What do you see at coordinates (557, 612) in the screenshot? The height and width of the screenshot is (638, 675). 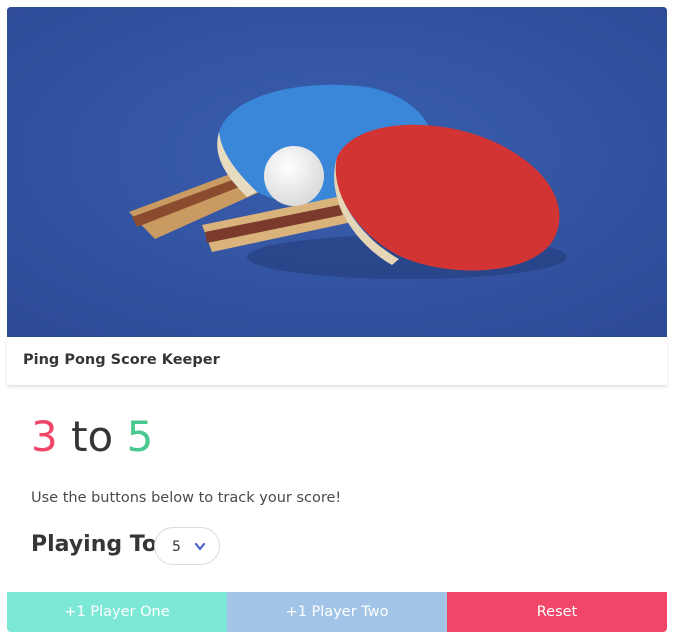 I see `reset-button: Reset` at bounding box center [557, 612].